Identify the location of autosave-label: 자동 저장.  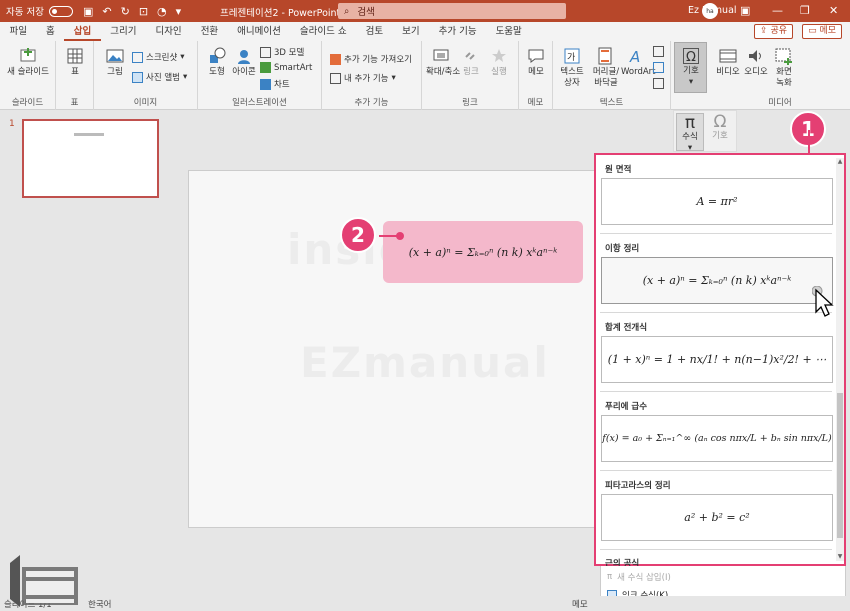
(25, 12).